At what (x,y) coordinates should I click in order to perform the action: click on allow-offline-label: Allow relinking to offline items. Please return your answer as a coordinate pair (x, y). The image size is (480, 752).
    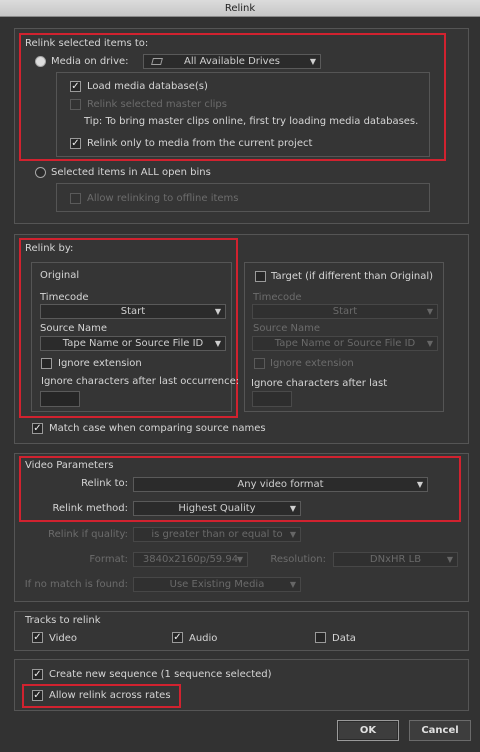
    Looking at the image, I should click on (163, 198).